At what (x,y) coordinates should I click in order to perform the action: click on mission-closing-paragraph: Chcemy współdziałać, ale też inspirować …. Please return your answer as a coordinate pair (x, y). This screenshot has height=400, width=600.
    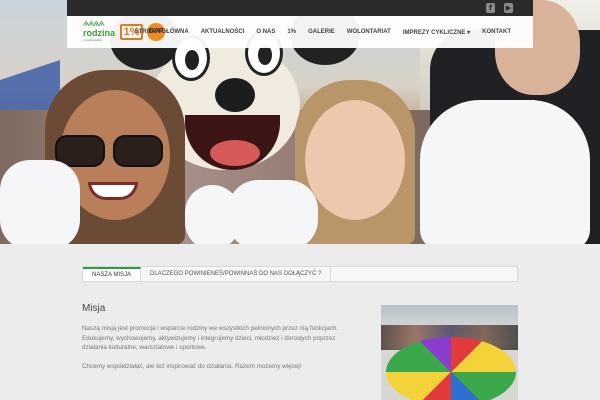
    Looking at the image, I should click on (192, 366).